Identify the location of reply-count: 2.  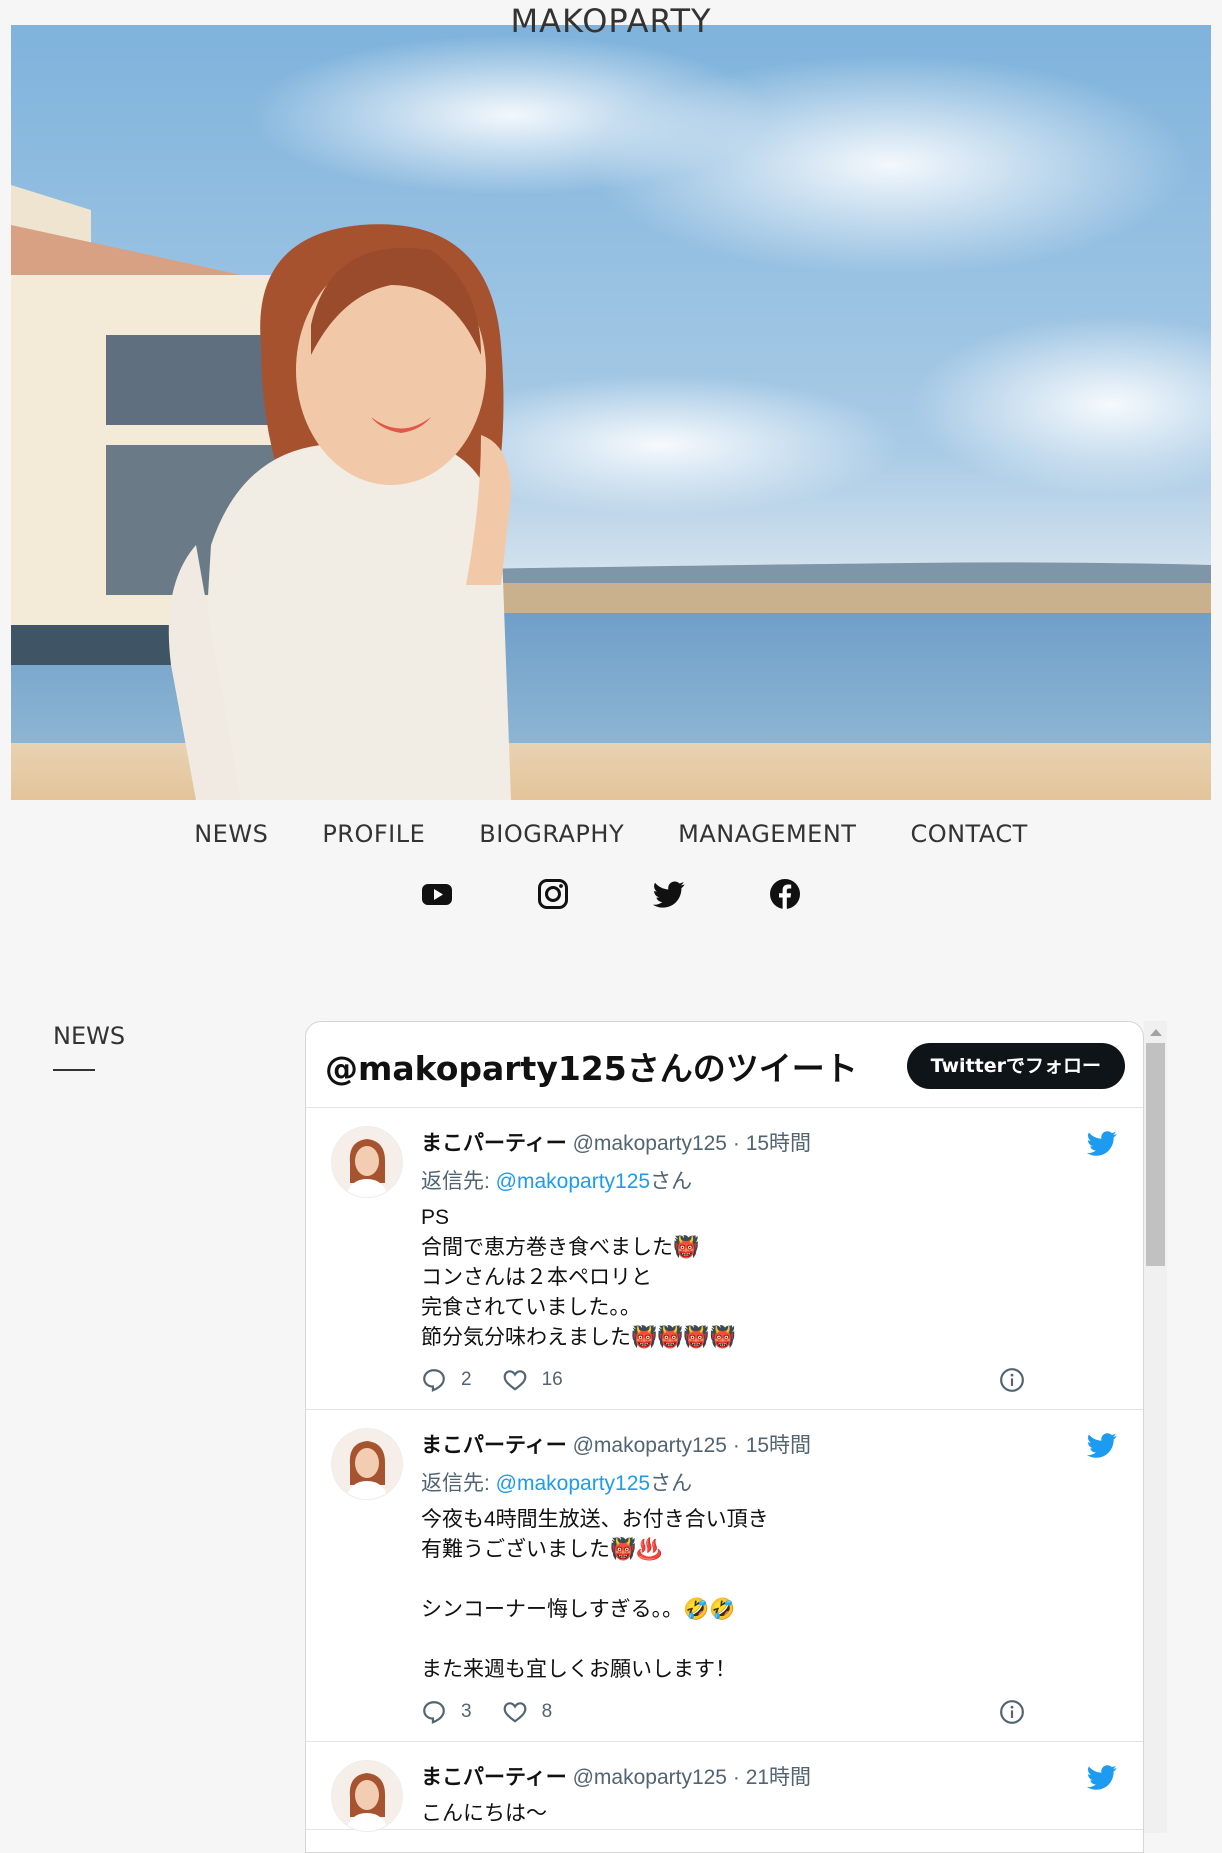
(466, 1379).